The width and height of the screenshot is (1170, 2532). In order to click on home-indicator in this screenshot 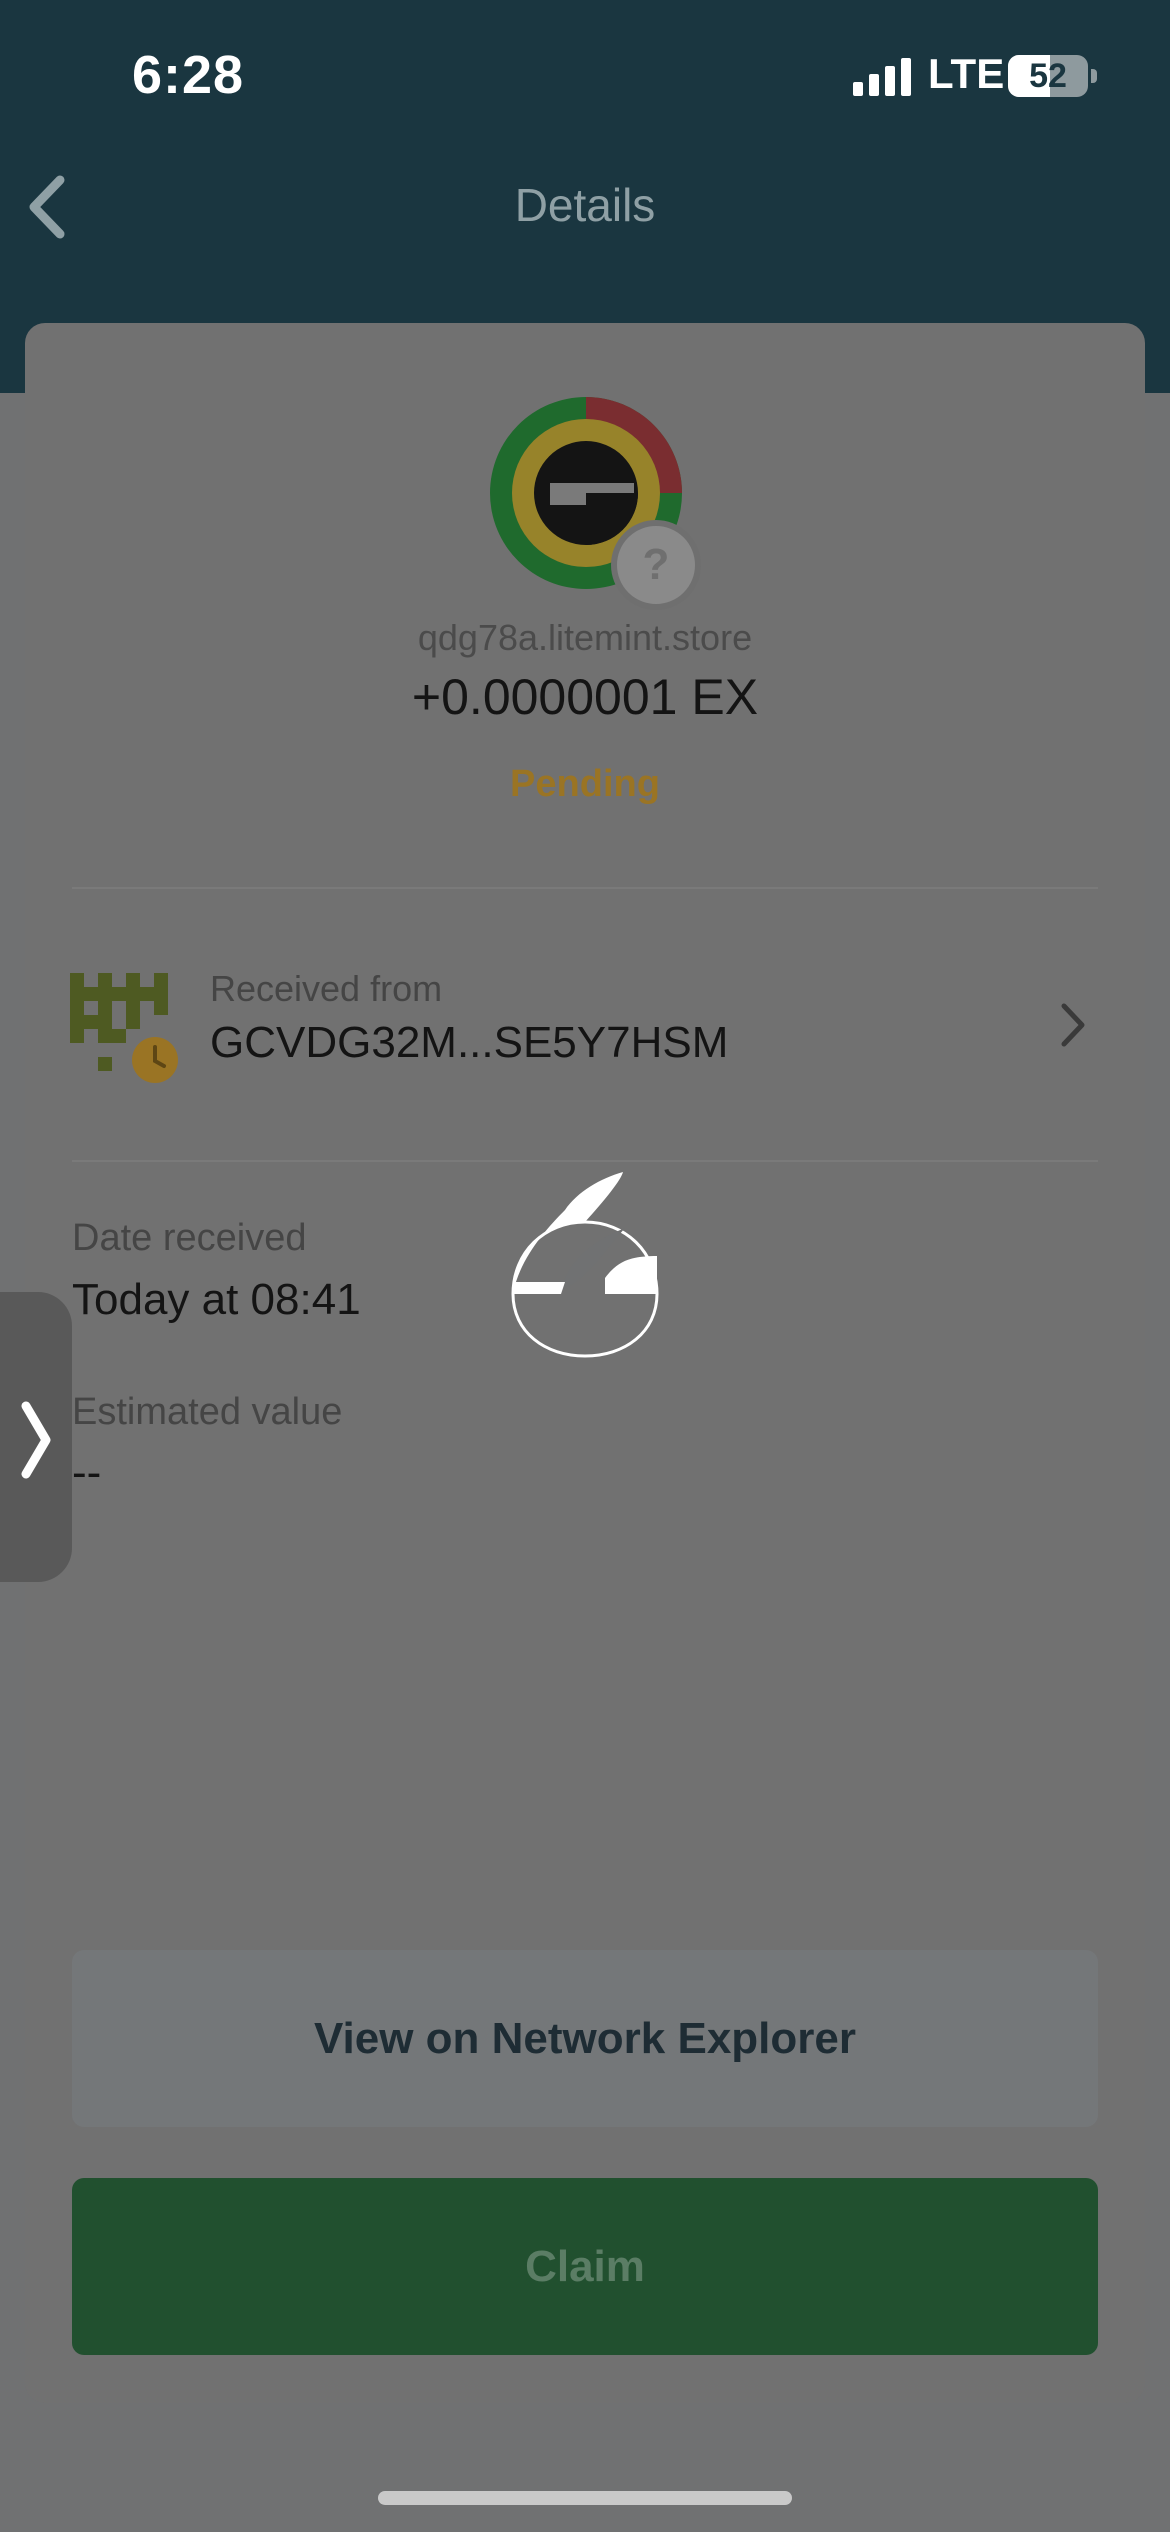, I will do `click(585, 2498)`.